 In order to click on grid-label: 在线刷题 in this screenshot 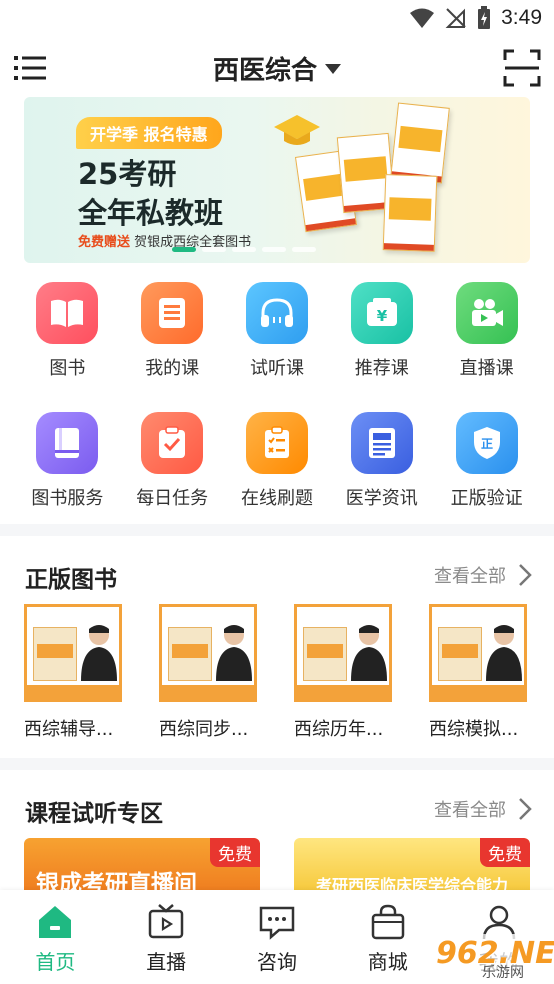, I will do `click(276, 498)`.